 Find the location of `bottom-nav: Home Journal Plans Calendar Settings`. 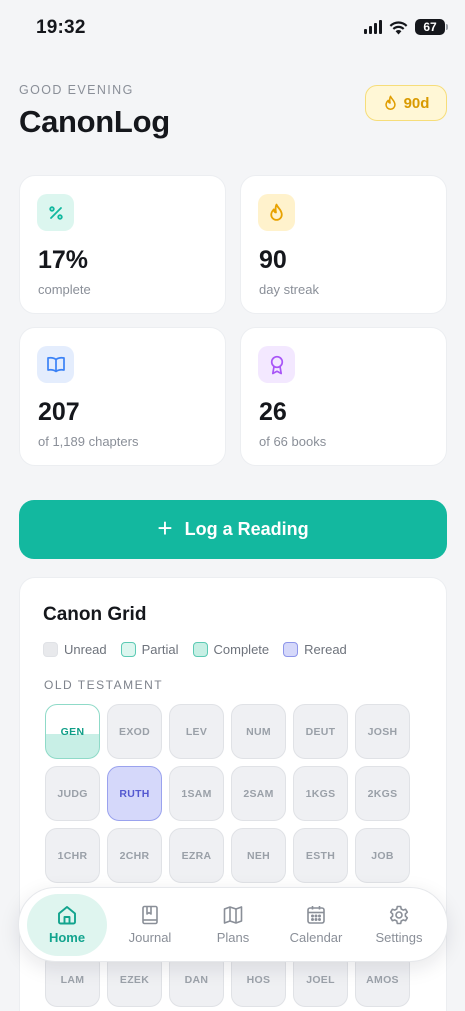

bottom-nav: Home Journal Plans Calendar Settings is located at coordinates (233, 924).